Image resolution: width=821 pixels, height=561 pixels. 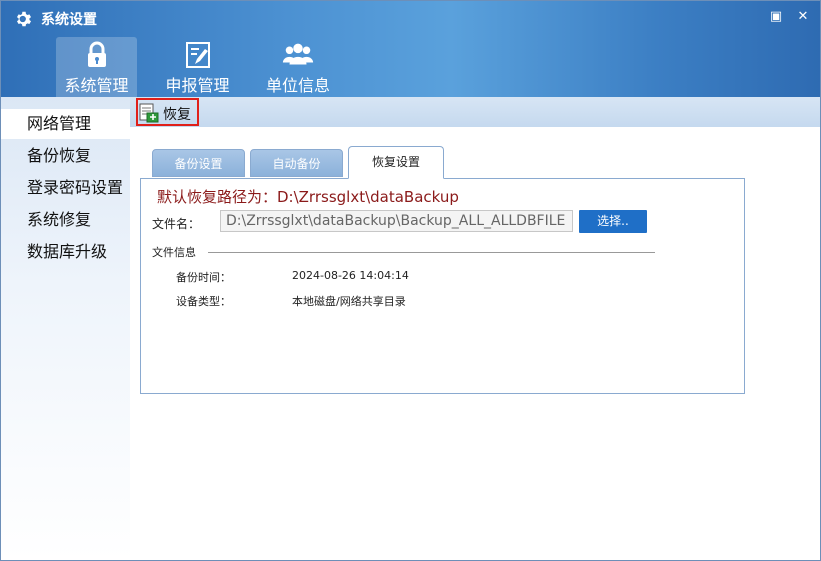 I want to click on toolbar, so click(x=475, y=112).